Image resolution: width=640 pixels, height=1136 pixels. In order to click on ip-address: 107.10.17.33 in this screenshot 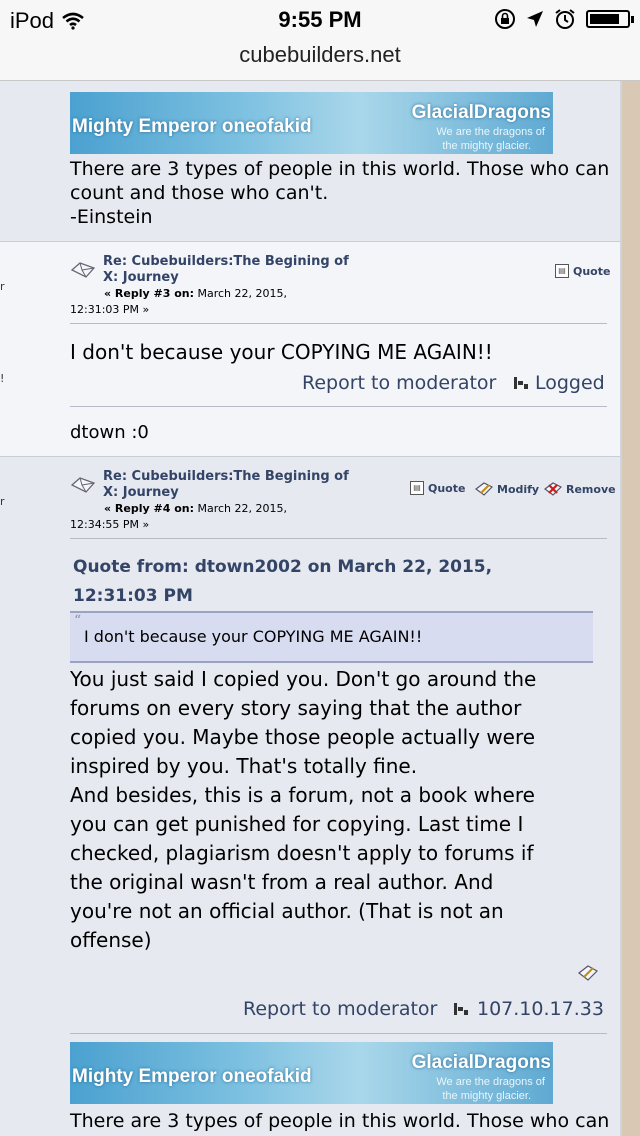, I will do `click(528, 1009)`.